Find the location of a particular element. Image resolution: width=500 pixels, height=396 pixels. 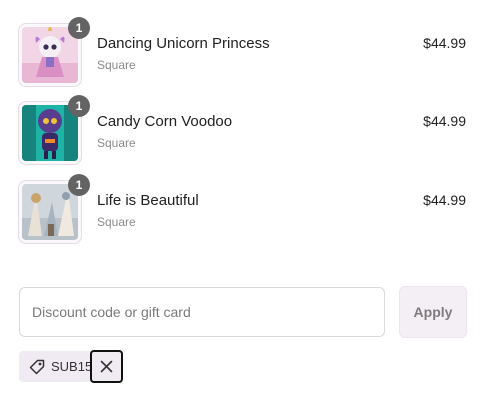

tag-icon is located at coordinates (37, 367).